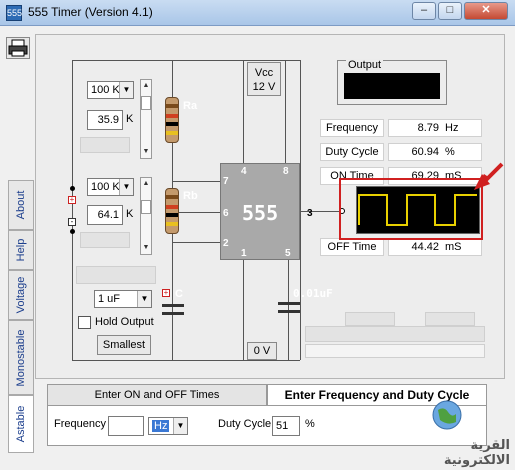 The image size is (515, 470). What do you see at coordinates (123, 299) in the screenshot?
I see `capacitor-select: 1 uF ▼` at bounding box center [123, 299].